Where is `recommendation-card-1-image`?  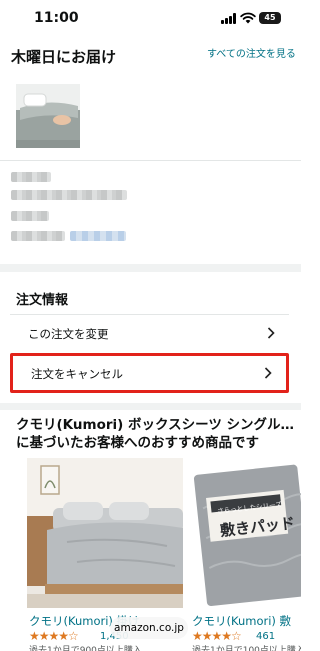 recommendation-card-1-image is located at coordinates (105, 533).